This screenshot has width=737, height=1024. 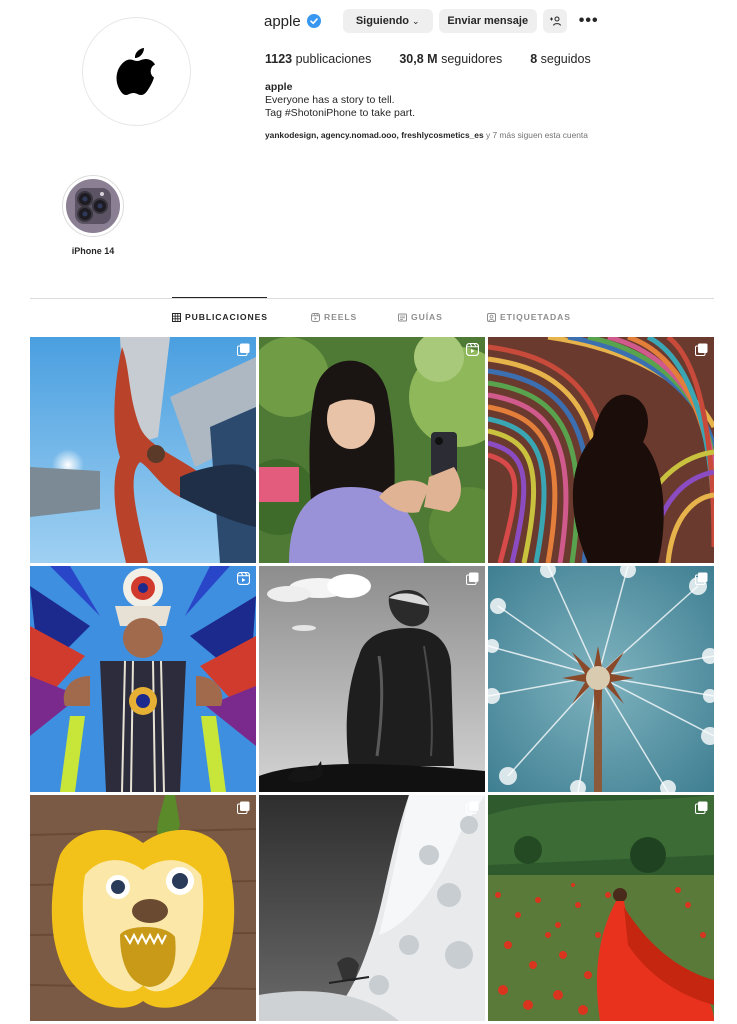 I want to click on chevron-down-icon: ⌄, so click(x=416, y=20).